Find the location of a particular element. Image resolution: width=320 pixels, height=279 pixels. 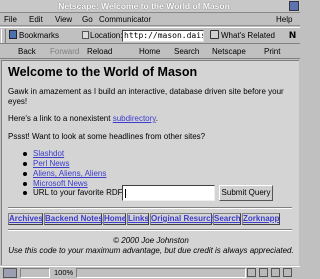

navlink-search-label: Search is located at coordinates (227, 218).